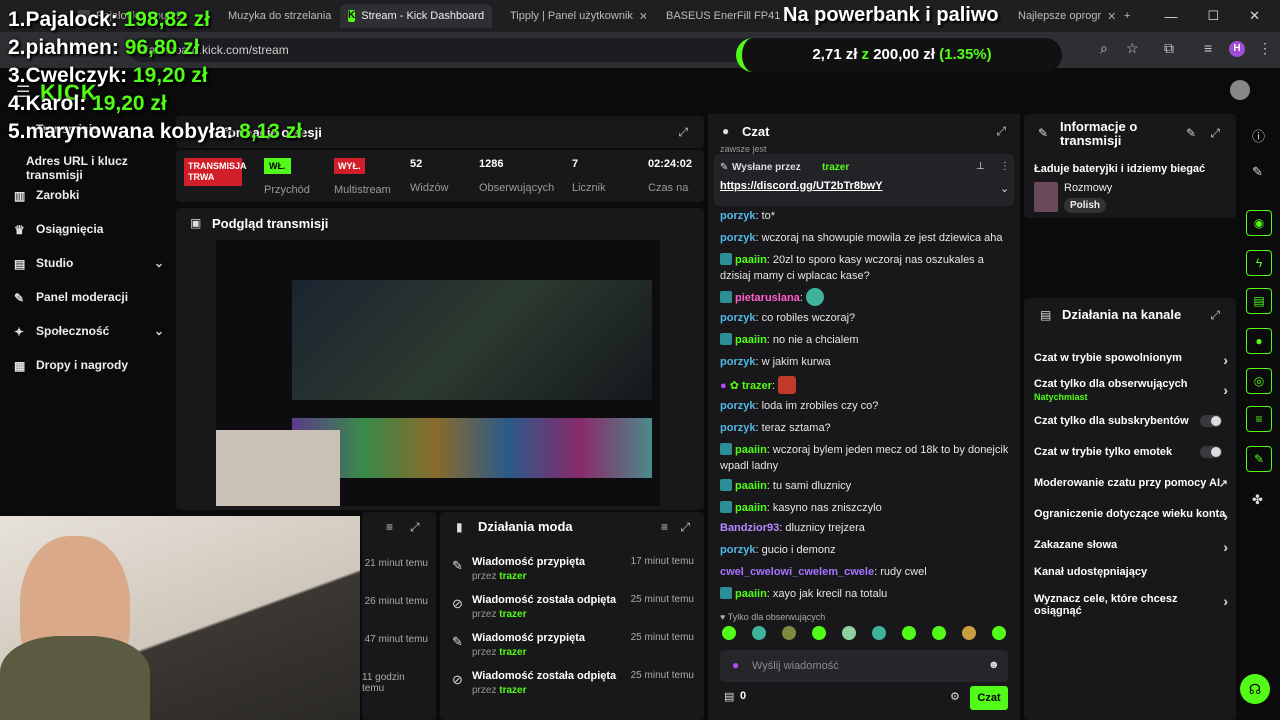 Image resolution: width=1280 pixels, height=720 pixels. I want to click on channel-action-account-age: Ograniczenie dotyczące wieku konta ›, so click(1131, 516).